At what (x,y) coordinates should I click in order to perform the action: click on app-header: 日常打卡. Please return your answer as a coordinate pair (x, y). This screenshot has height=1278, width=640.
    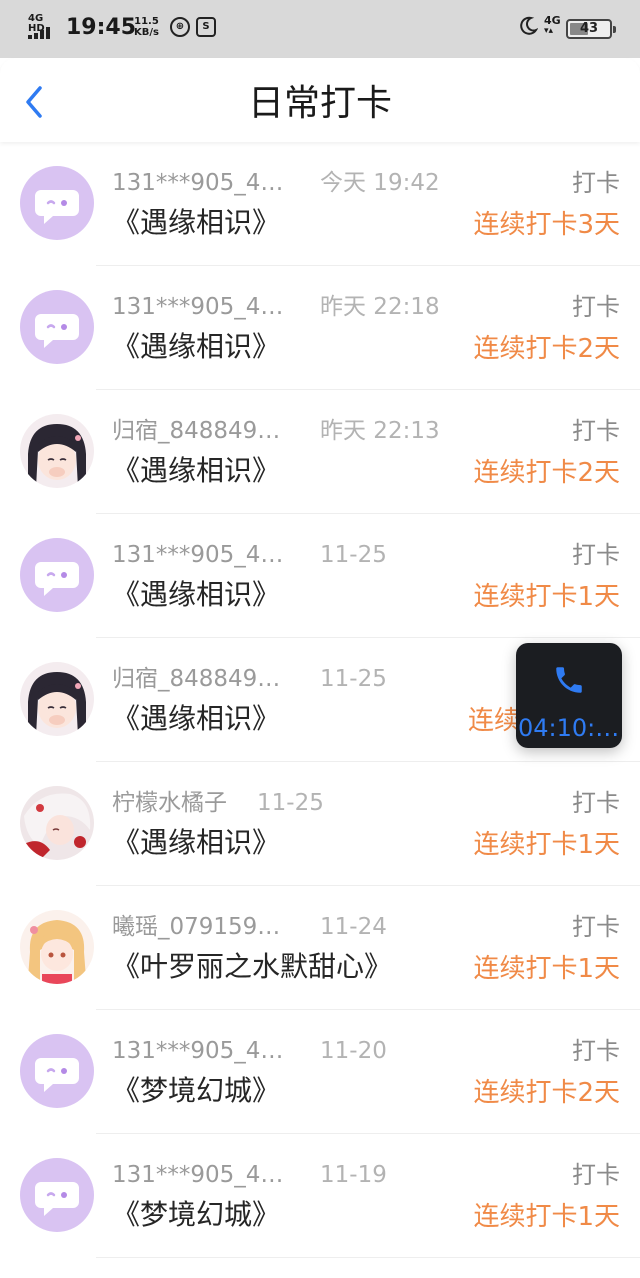
    Looking at the image, I should click on (320, 100).